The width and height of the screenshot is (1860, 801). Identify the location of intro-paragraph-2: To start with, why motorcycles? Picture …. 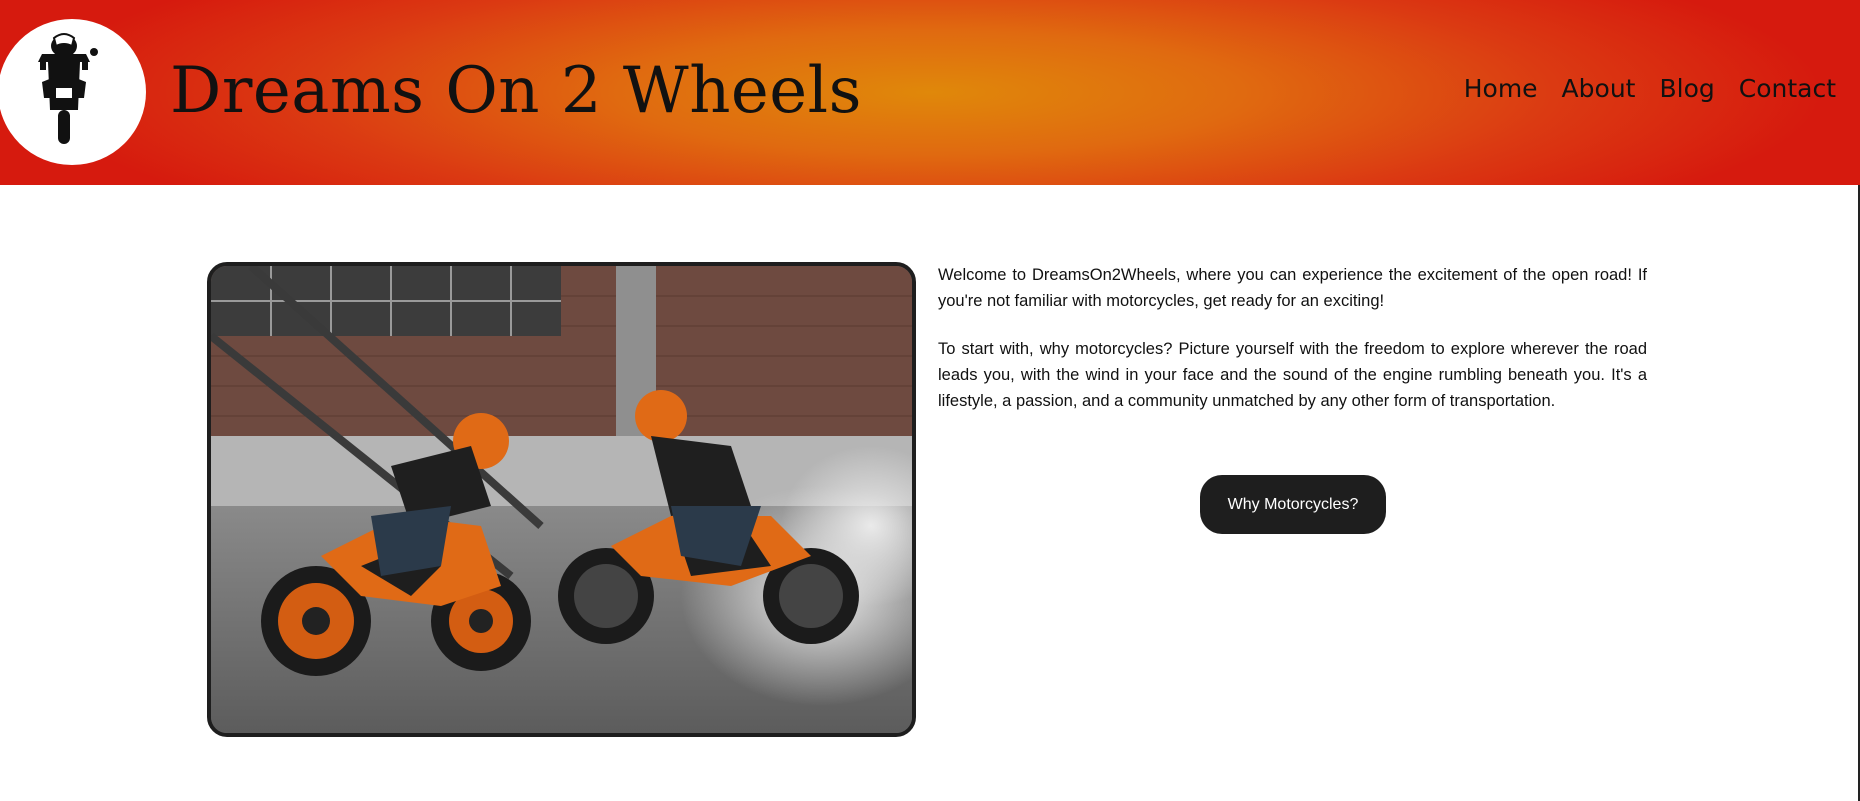
(1292, 375).